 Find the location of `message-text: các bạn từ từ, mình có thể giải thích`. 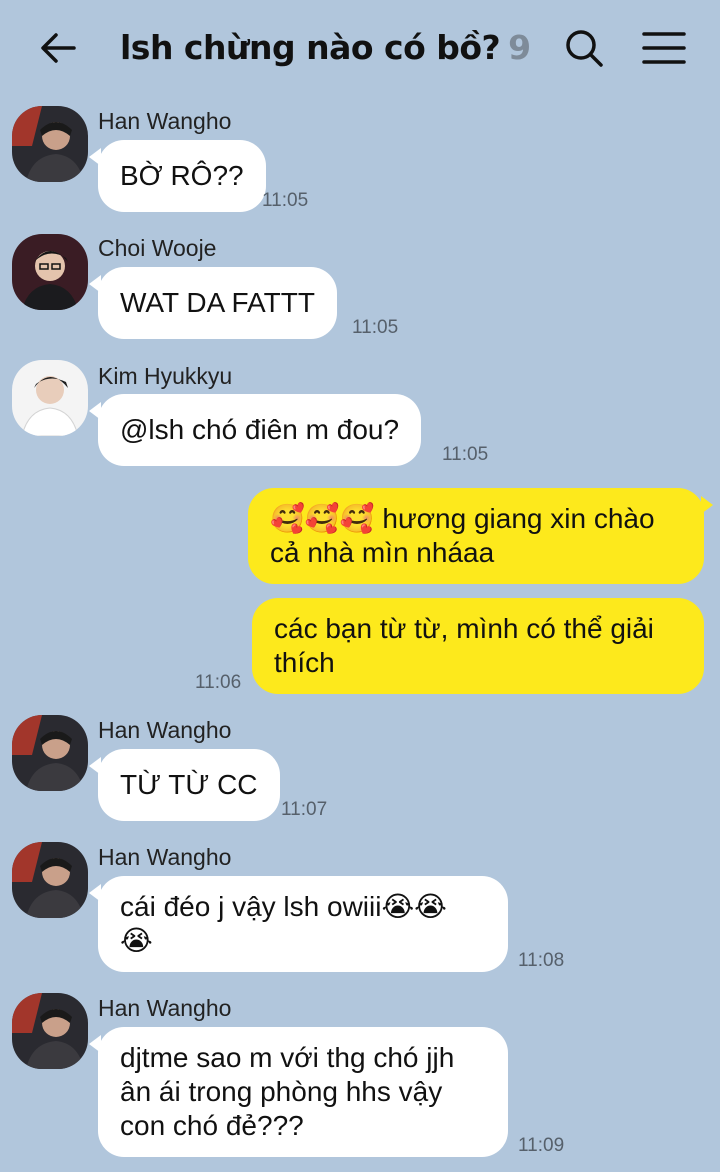

message-text: các bạn từ từ, mình có thể giải thích is located at coordinates (464, 646).